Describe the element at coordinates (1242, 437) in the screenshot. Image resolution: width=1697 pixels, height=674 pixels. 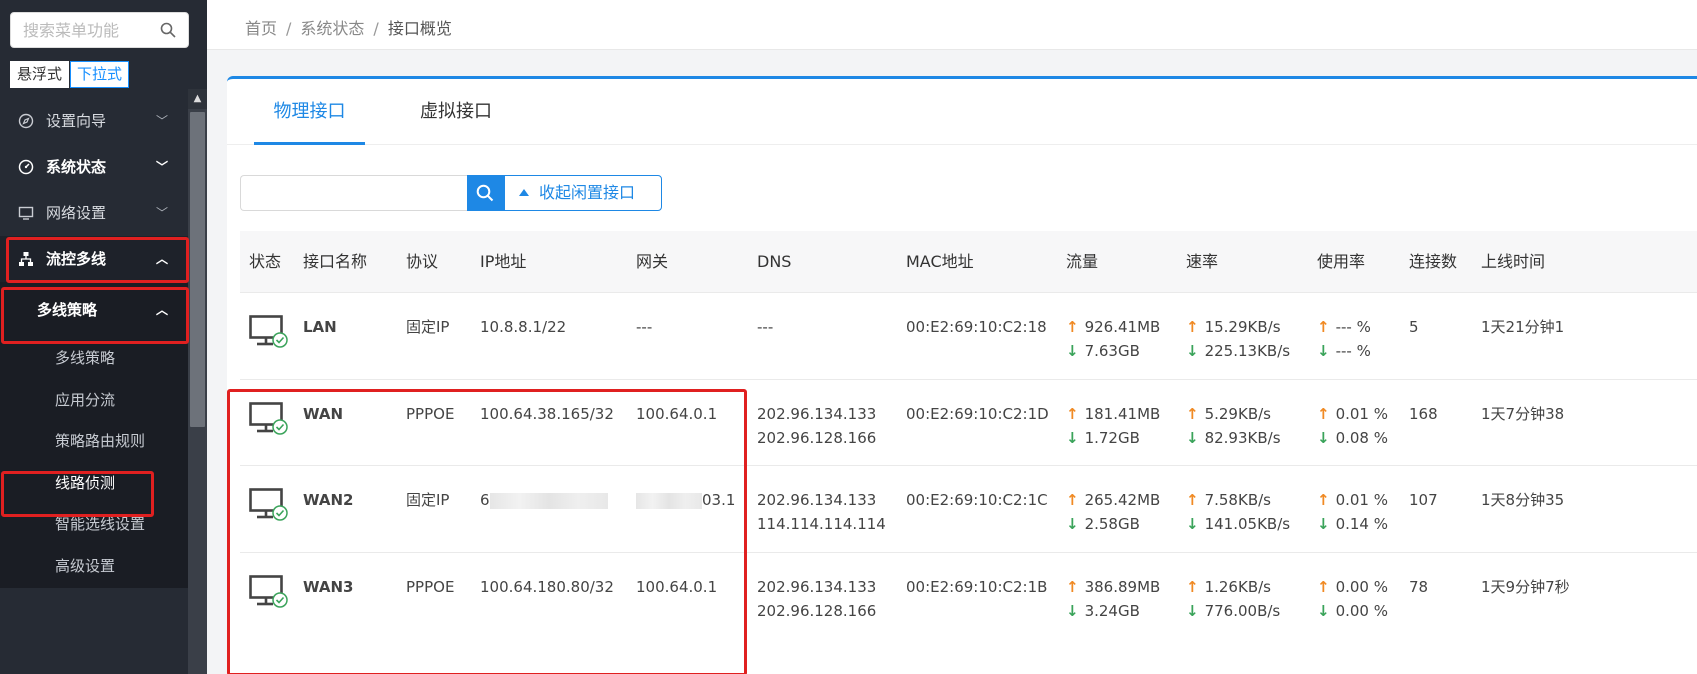
I see `rate-down: 82.93KB/s` at that location.